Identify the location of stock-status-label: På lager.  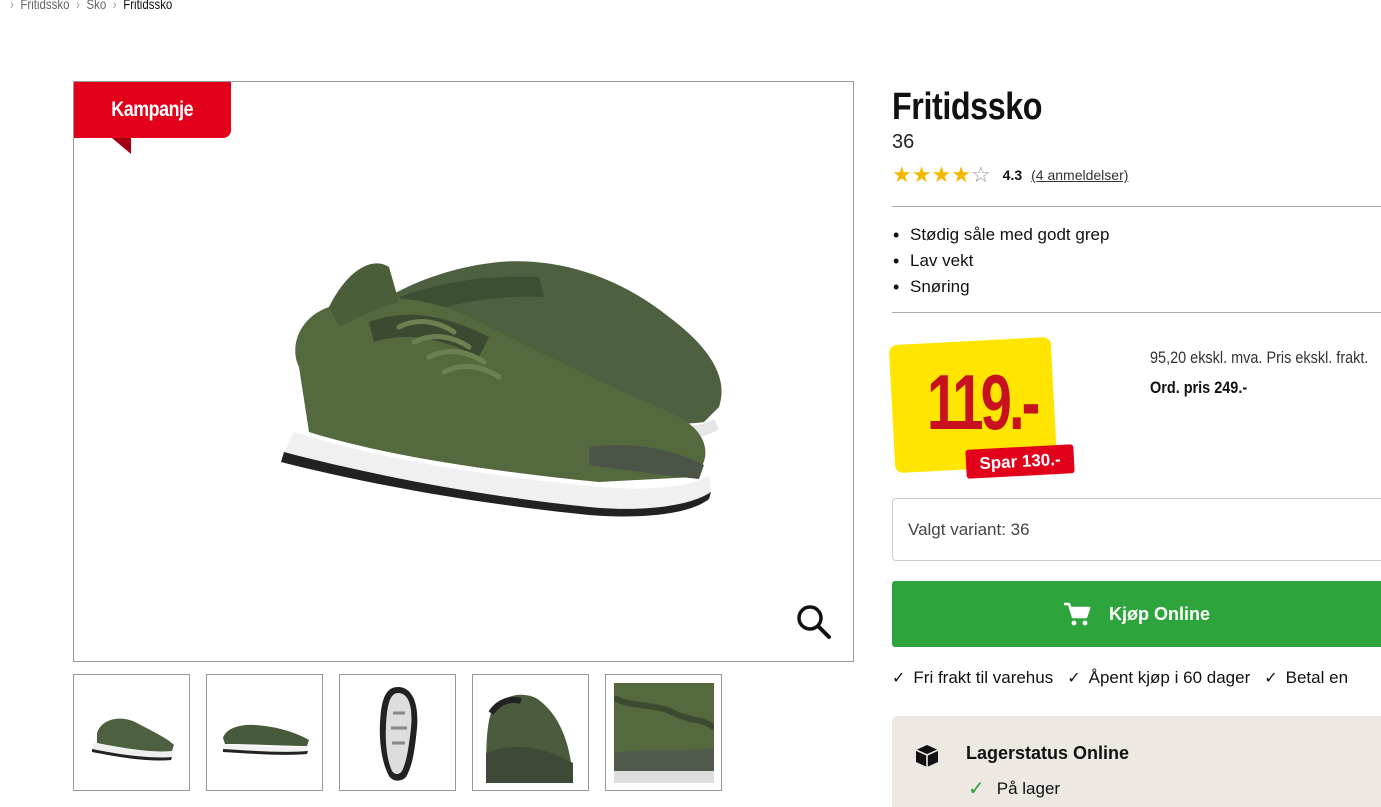
(1028, 788).